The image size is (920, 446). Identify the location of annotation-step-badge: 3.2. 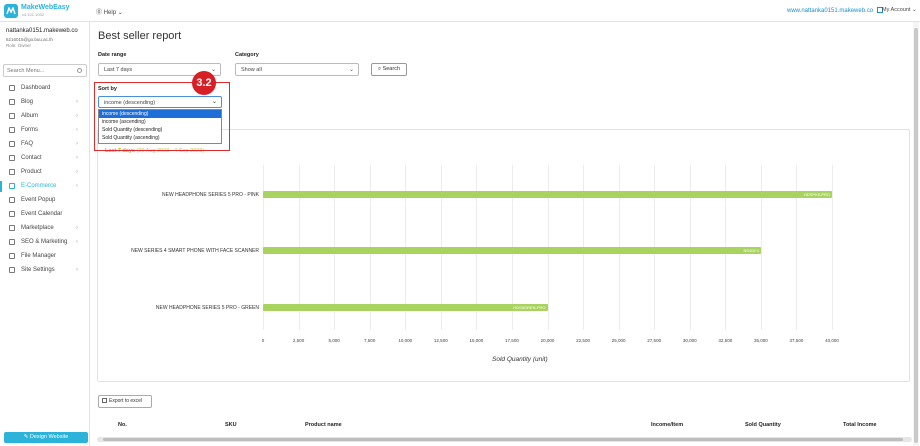
(204, 83).